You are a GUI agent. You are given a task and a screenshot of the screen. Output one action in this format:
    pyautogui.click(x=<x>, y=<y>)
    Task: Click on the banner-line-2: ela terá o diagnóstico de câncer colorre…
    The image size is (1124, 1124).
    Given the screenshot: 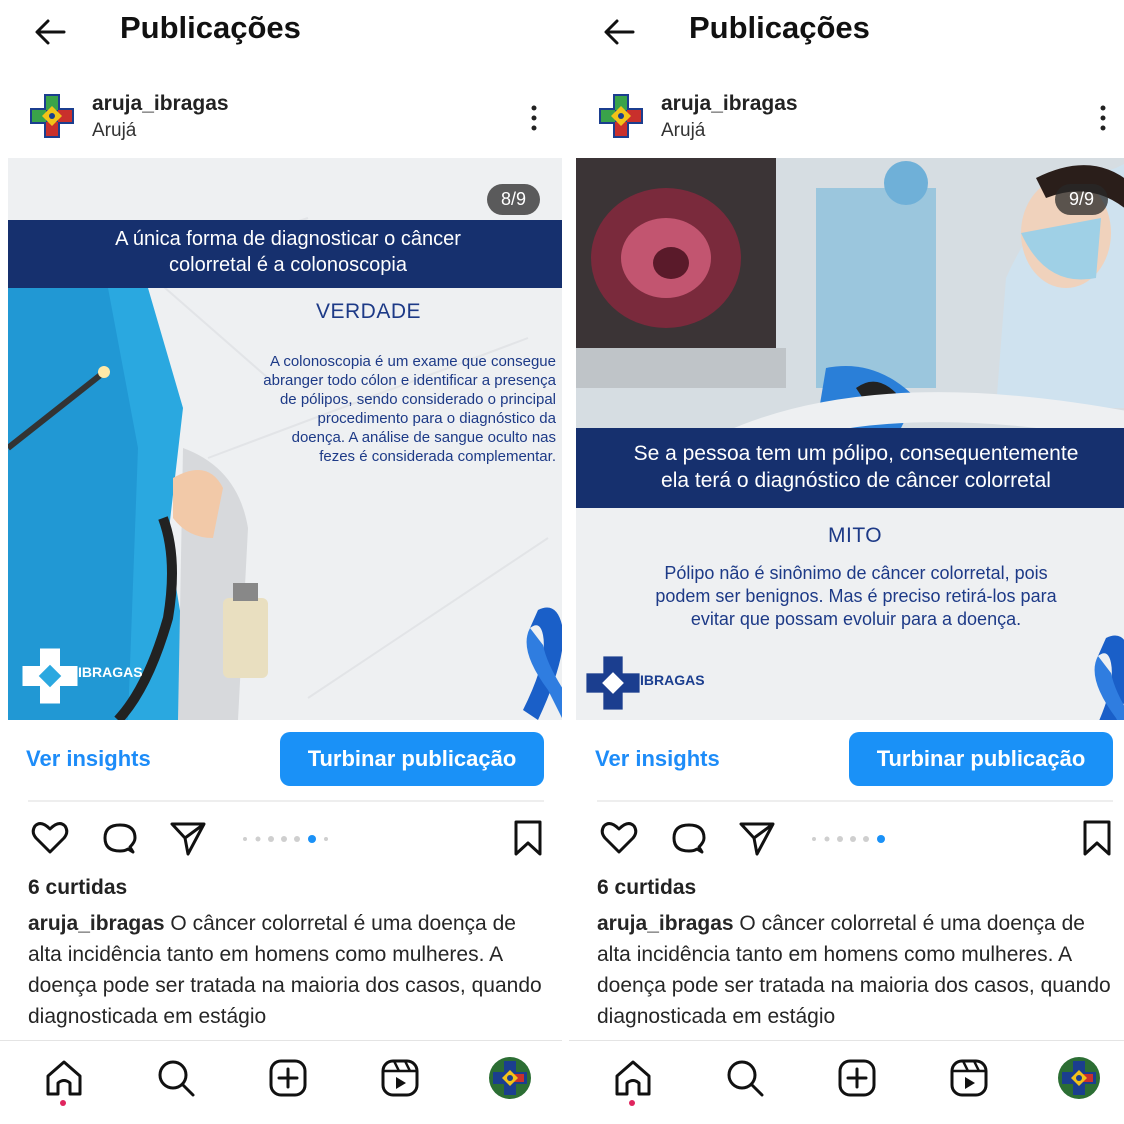 What is the action you would take?
    pyautogui.click(x=856, y=480)
    